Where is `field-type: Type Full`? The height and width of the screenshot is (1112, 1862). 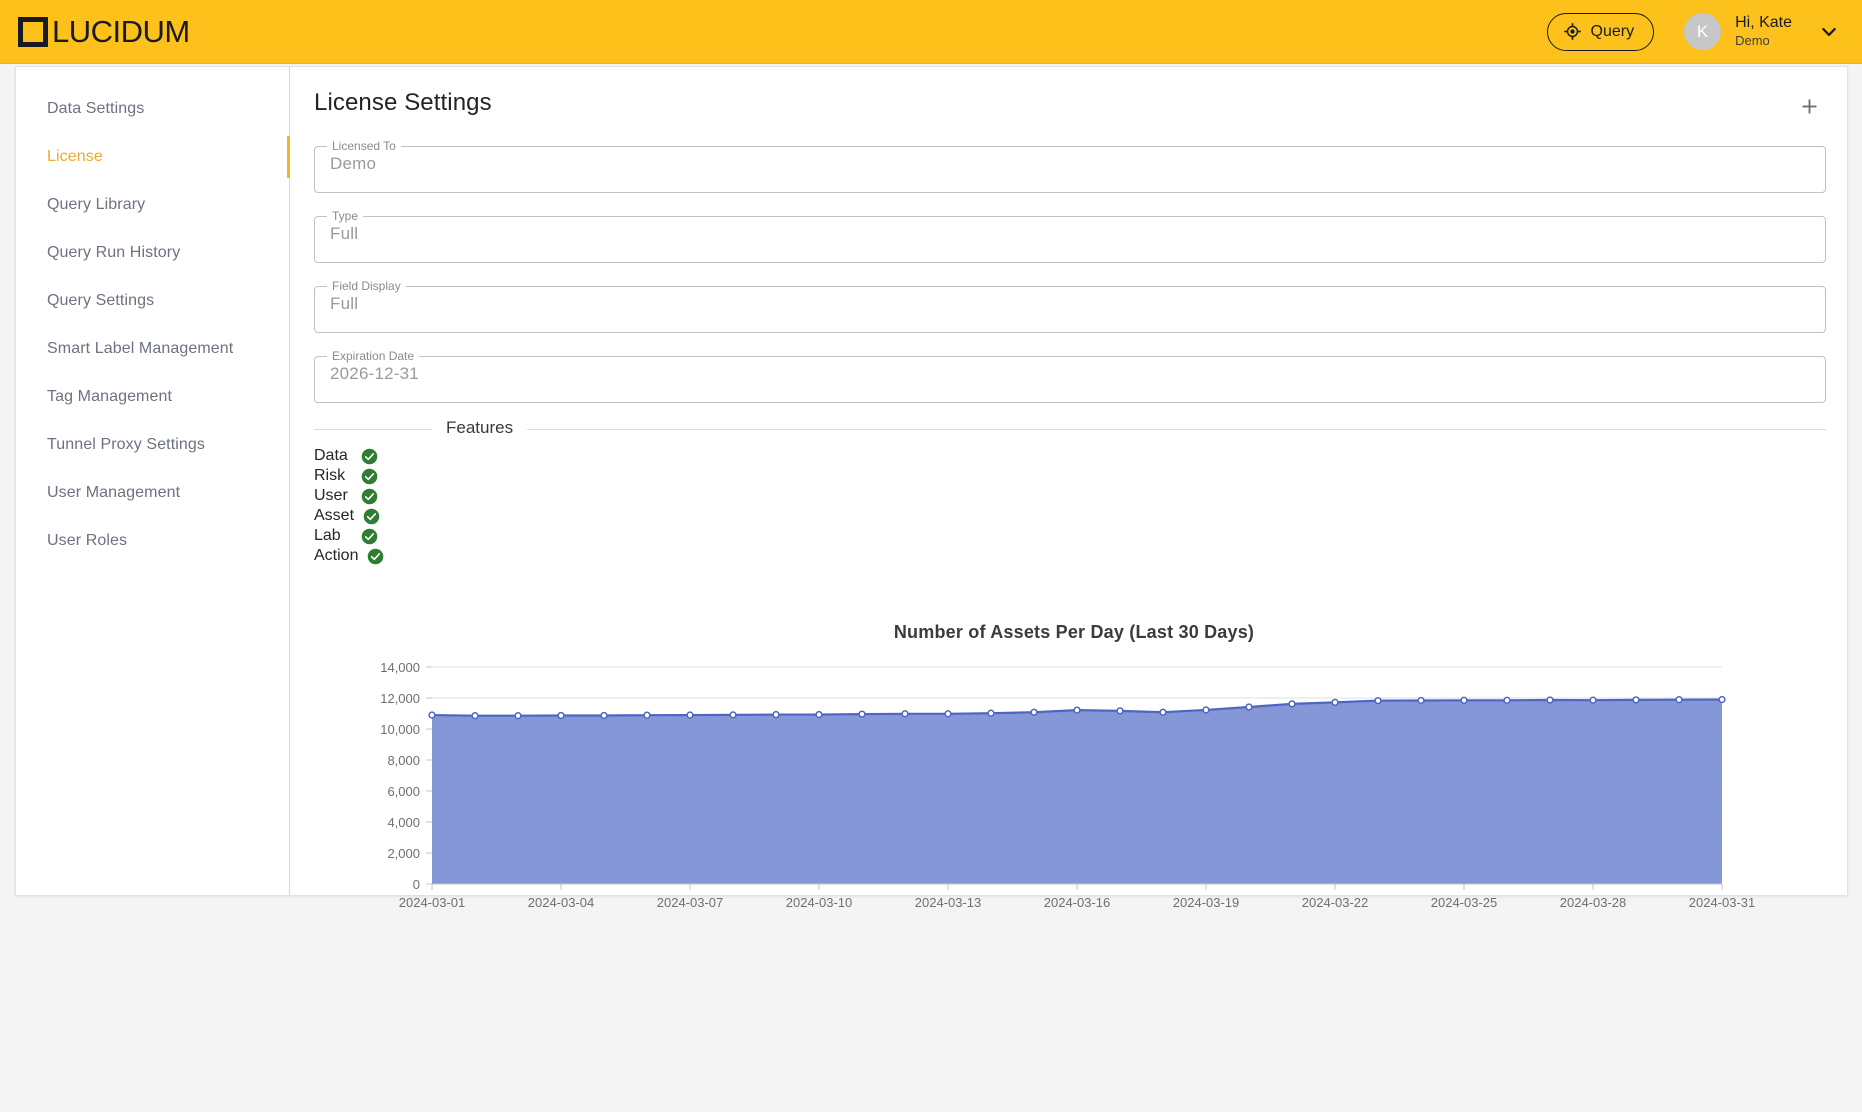
field-type: Type Full is located at coordinates (1070, 236).